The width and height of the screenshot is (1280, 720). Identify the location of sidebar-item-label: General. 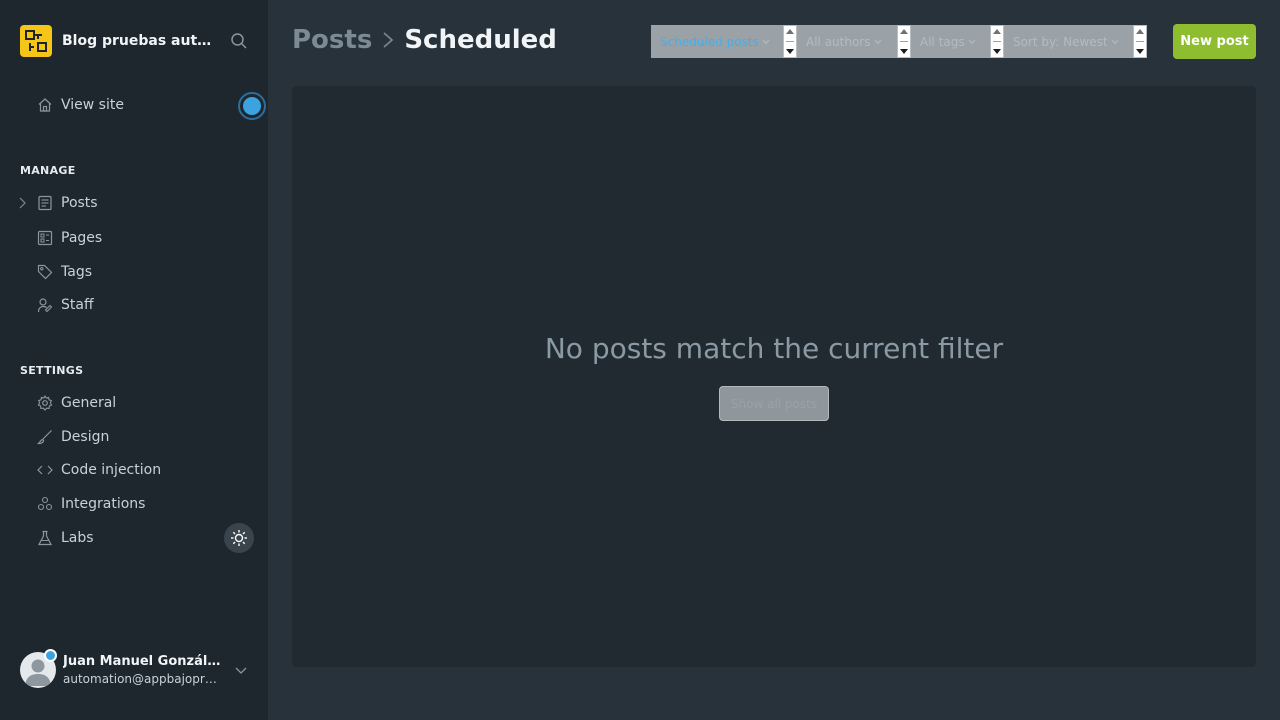
(89, 403).